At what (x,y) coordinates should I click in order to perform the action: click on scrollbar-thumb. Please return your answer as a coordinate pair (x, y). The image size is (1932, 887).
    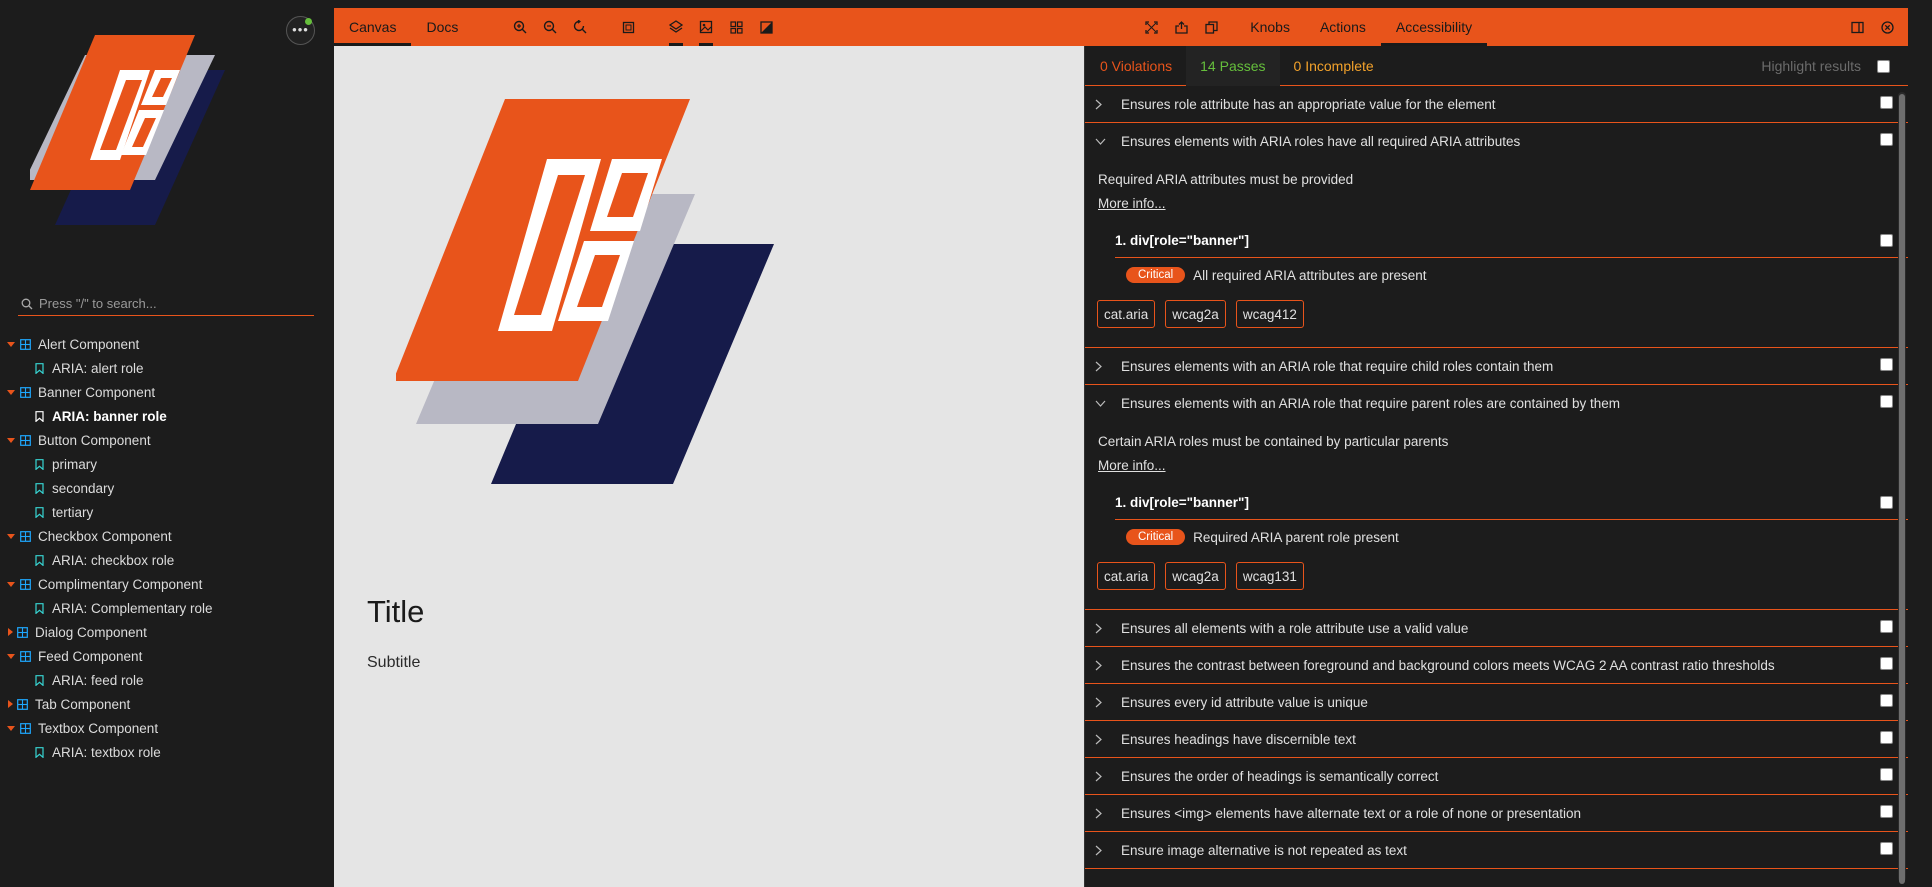
    Looking at the image, I should click on (1902, 489).